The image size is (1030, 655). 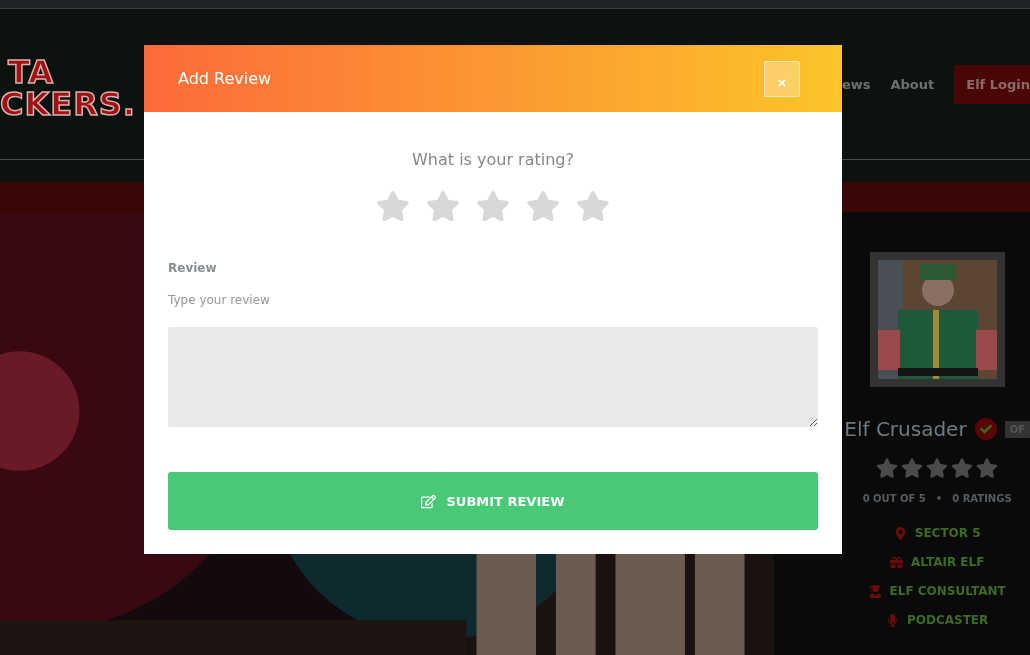 I want to click on review-hint: Type your review, so click(x=219, y=300).